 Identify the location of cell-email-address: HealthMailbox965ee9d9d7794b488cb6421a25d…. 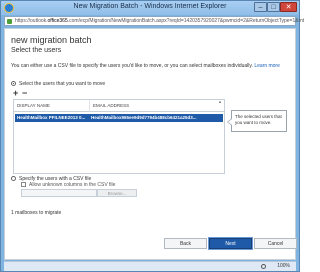
(144, 117).